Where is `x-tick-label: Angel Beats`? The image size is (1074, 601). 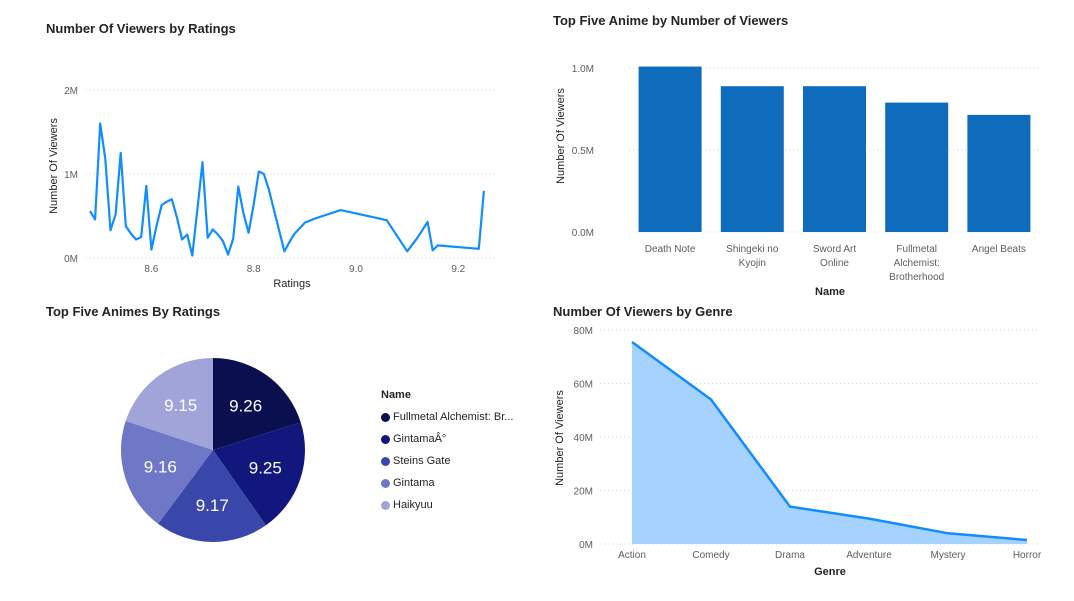
x-tick-label: Angel Beats is located at coordinates (999, 249).